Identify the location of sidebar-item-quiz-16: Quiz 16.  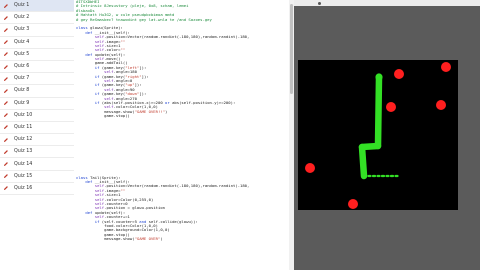
(37, 189).